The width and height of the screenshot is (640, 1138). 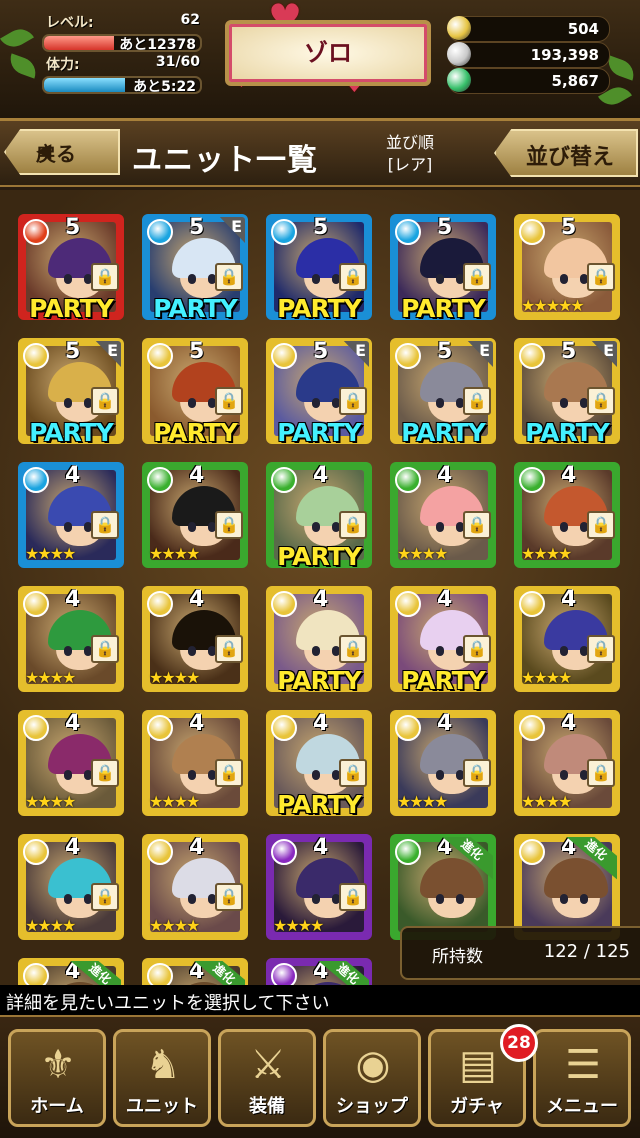 I want to click on unit-card: 5 🔒 ★★★★★, so click(x=567, y=267).